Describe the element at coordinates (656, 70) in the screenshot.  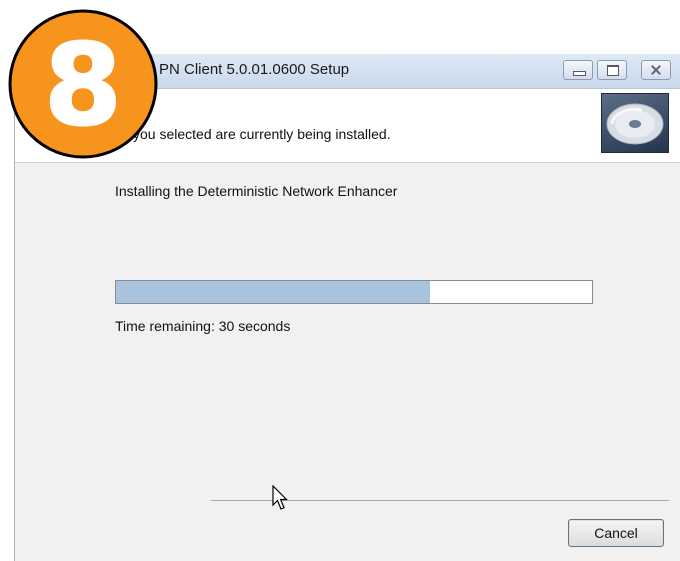
I see `close-button` at that location.